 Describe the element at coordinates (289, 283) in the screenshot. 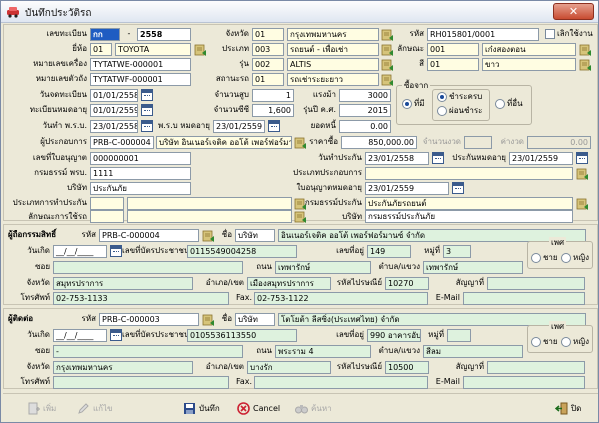

I see `owner-amphur-field: เมืองสมุทรปราการ` at that location.